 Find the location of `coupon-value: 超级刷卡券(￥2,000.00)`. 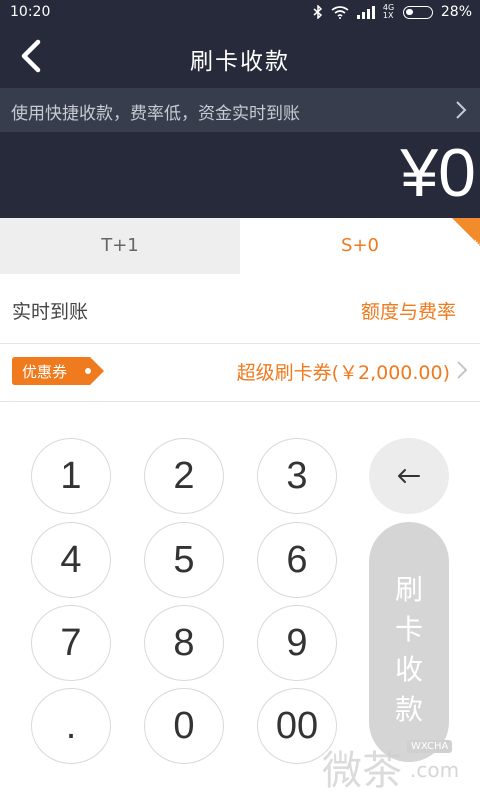

coupon-value: 超级刷卡券(￥2,000.00) is located at coordinates (343, 373).